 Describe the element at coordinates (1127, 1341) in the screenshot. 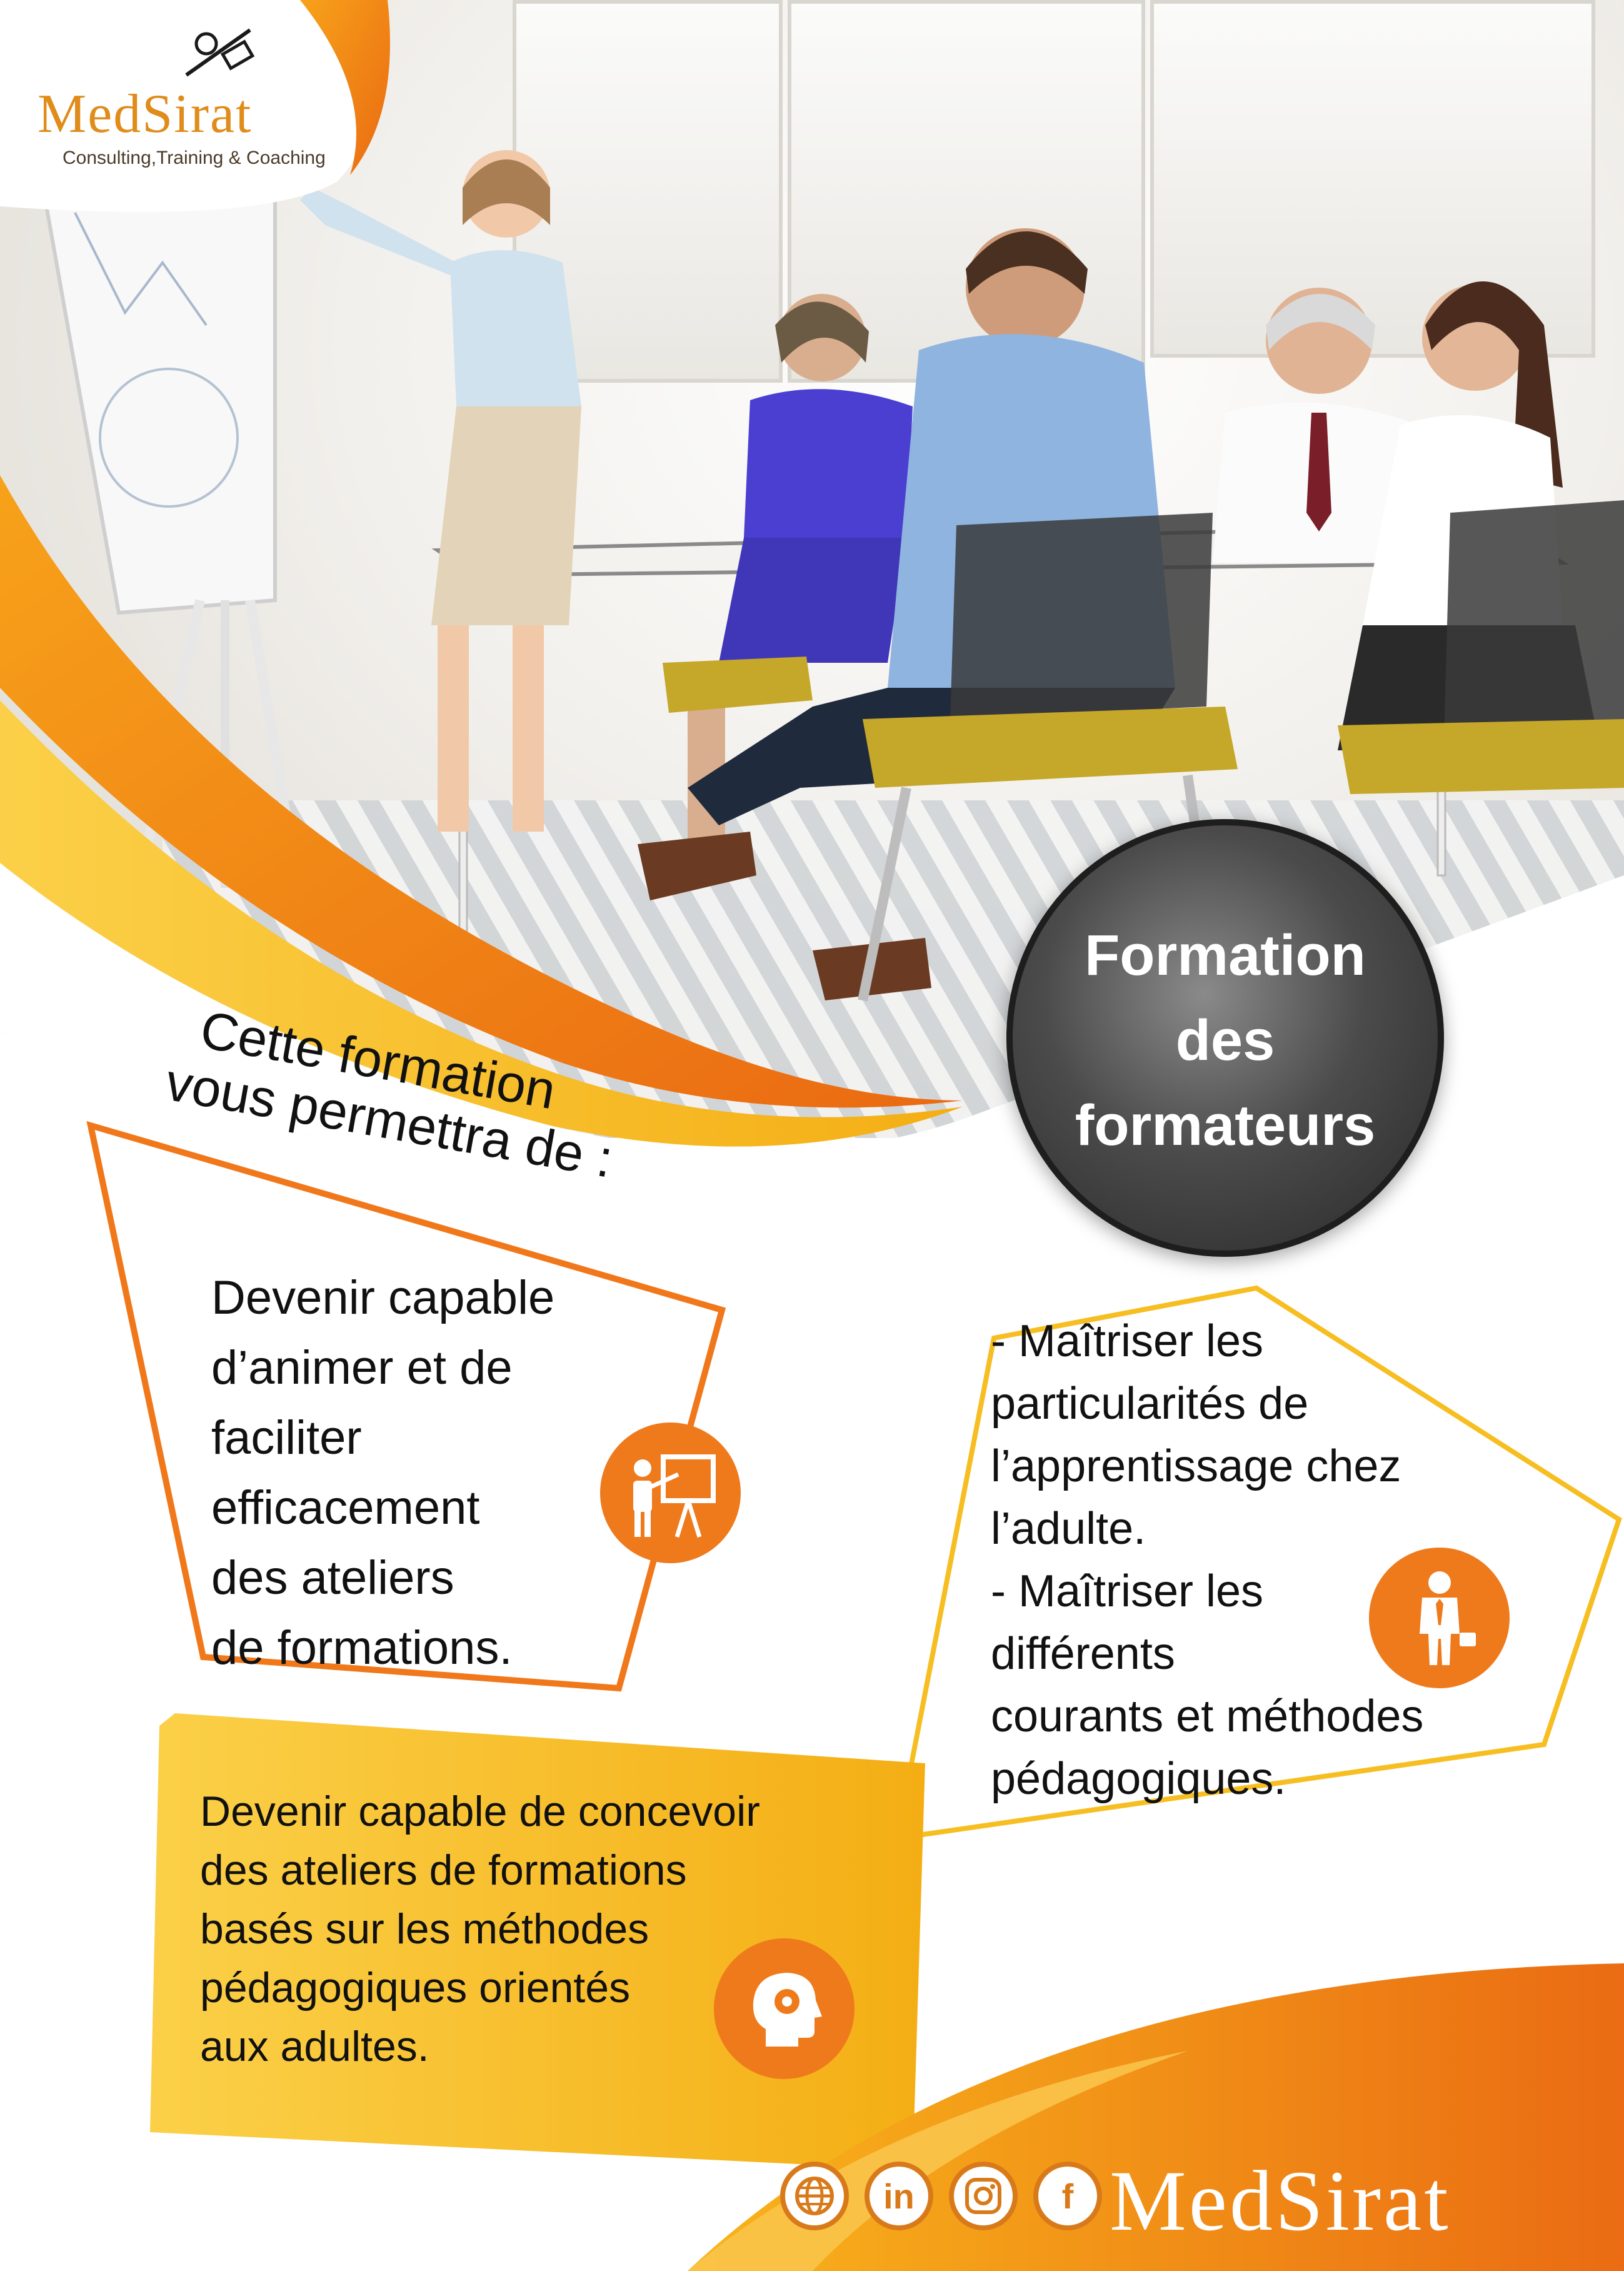

I see `objective-line: - Maîtriser les` at that location.